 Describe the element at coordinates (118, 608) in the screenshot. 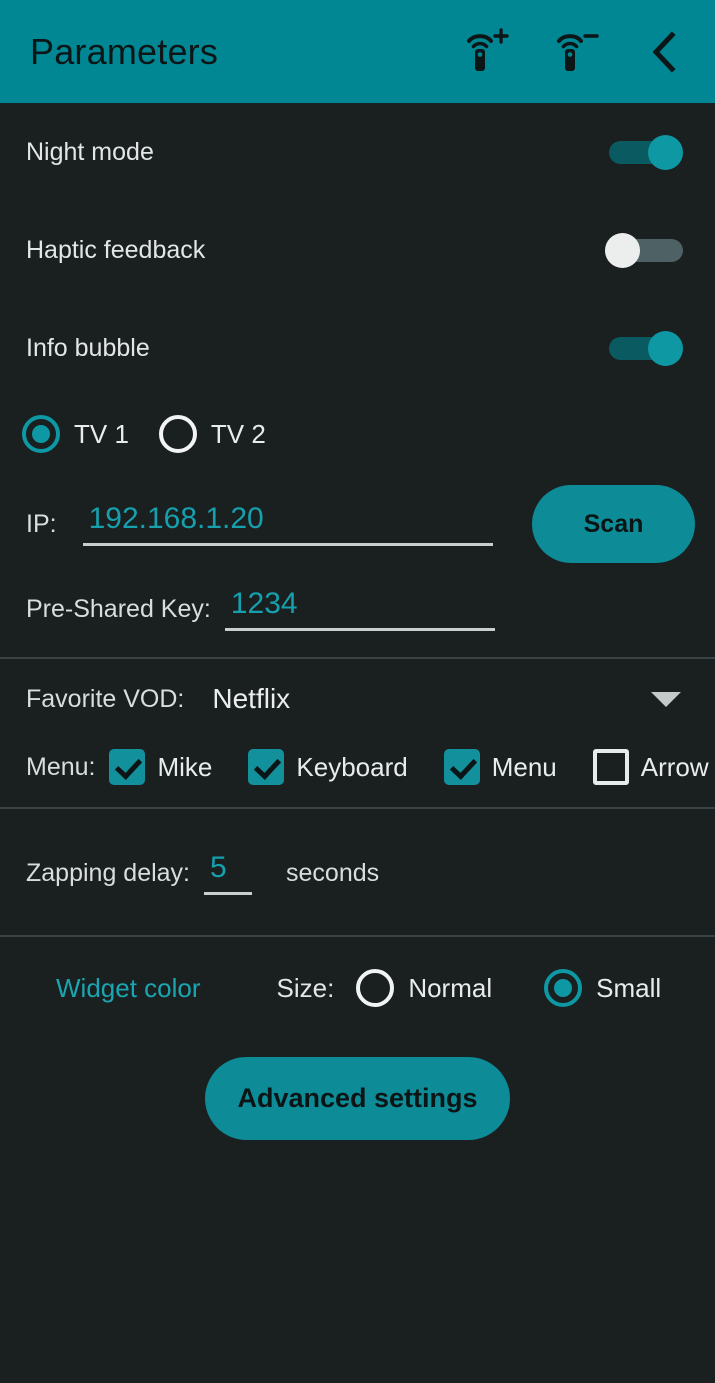

I see `pre-shared-key-label: Pre-Shared Key:` at that location.